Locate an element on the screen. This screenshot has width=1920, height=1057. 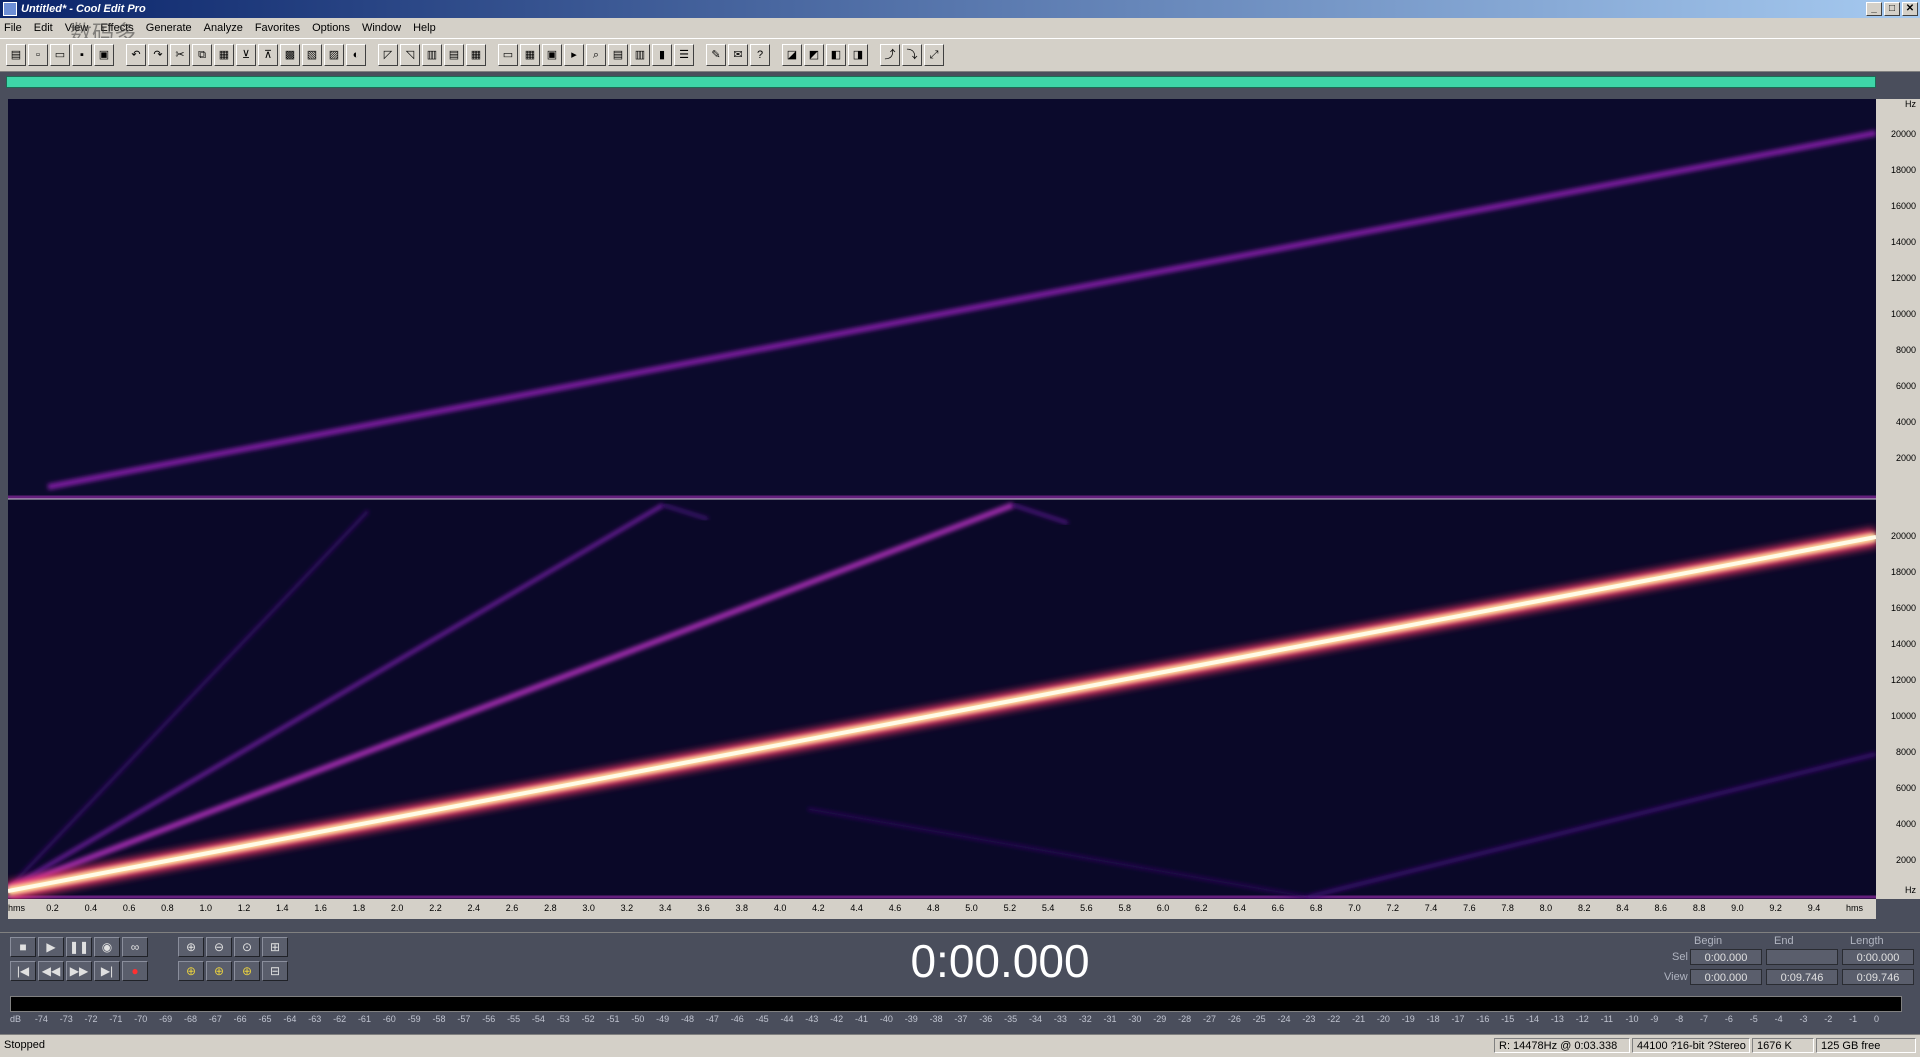
menu-edit: Edit is located at coordinates (43, 28).